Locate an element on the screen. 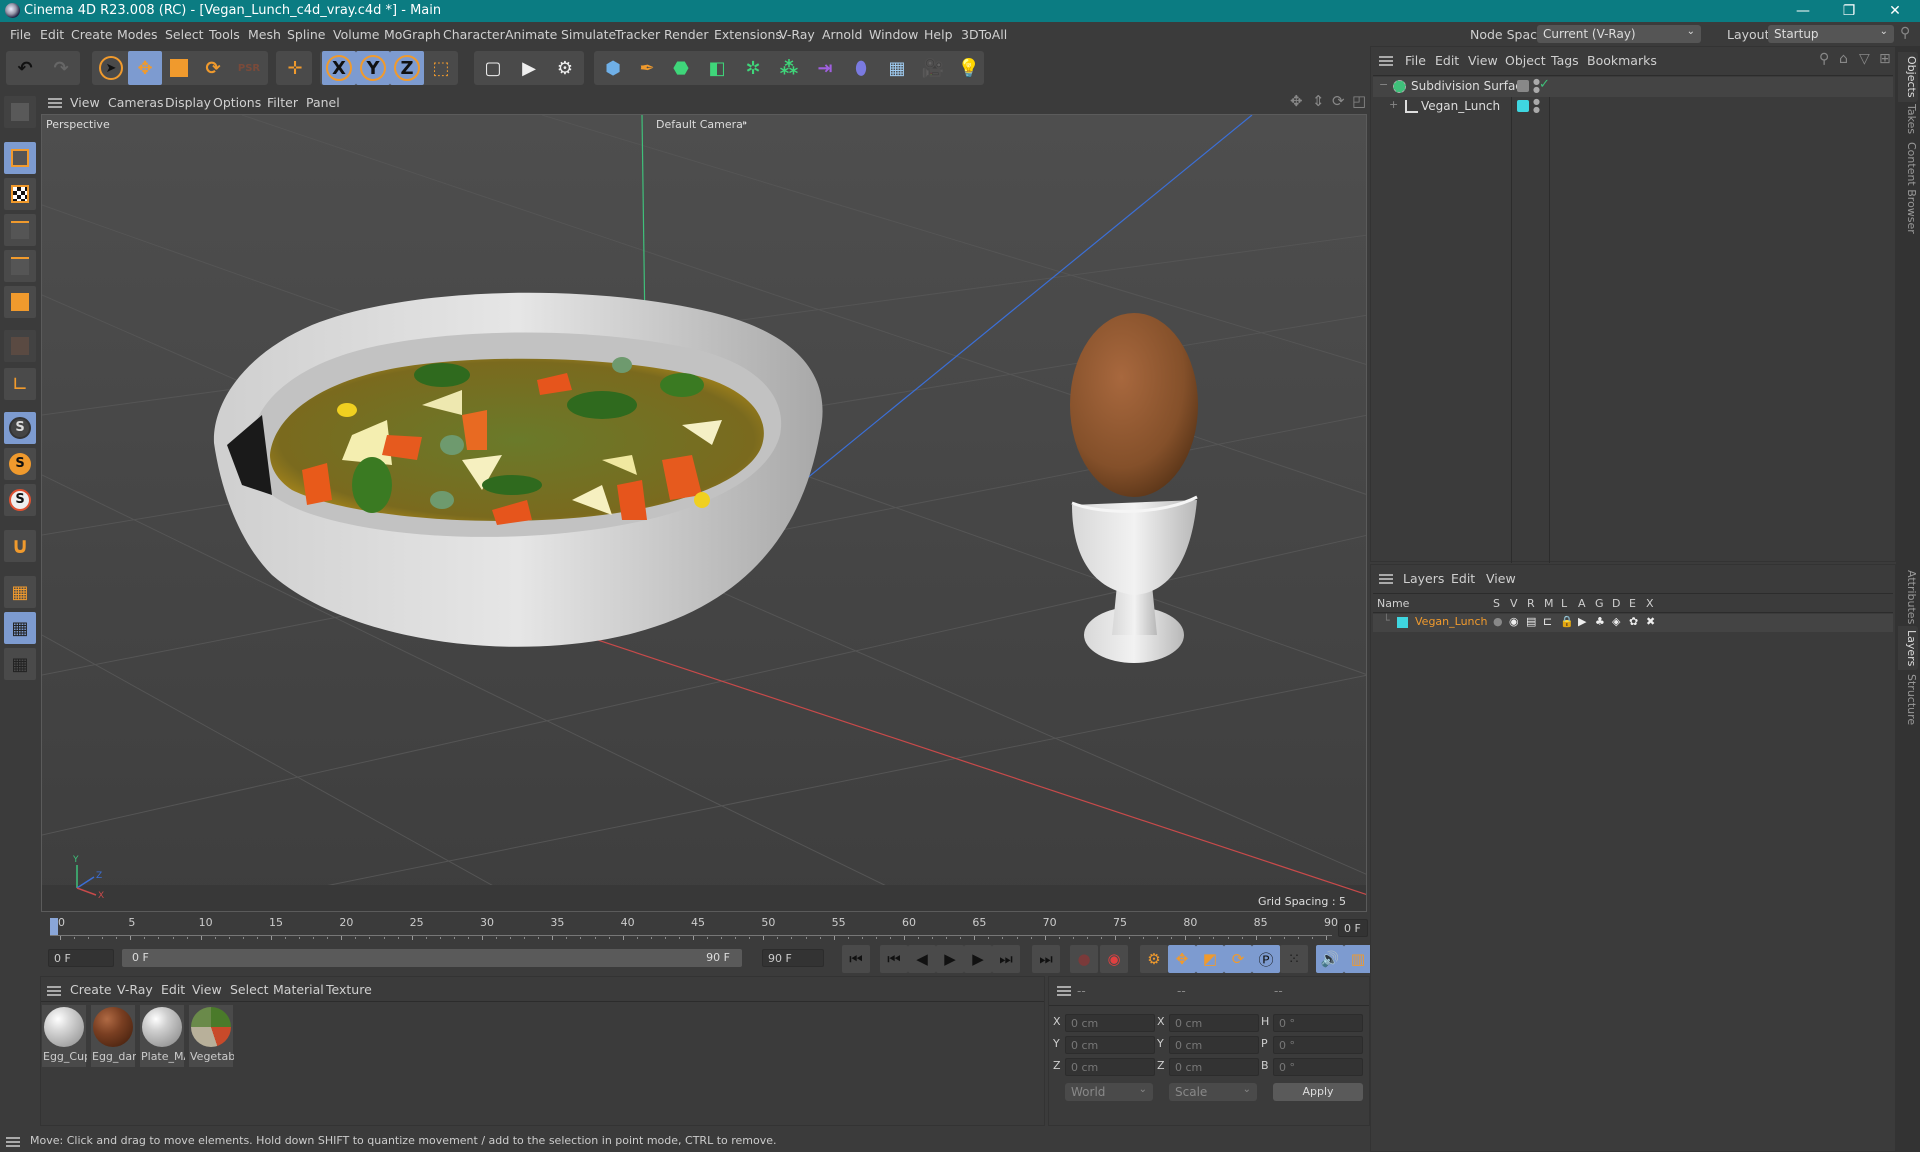 This screenshot has width=1920, height=1152. floor-icon: ▦ is located at coordinates (897, 68).